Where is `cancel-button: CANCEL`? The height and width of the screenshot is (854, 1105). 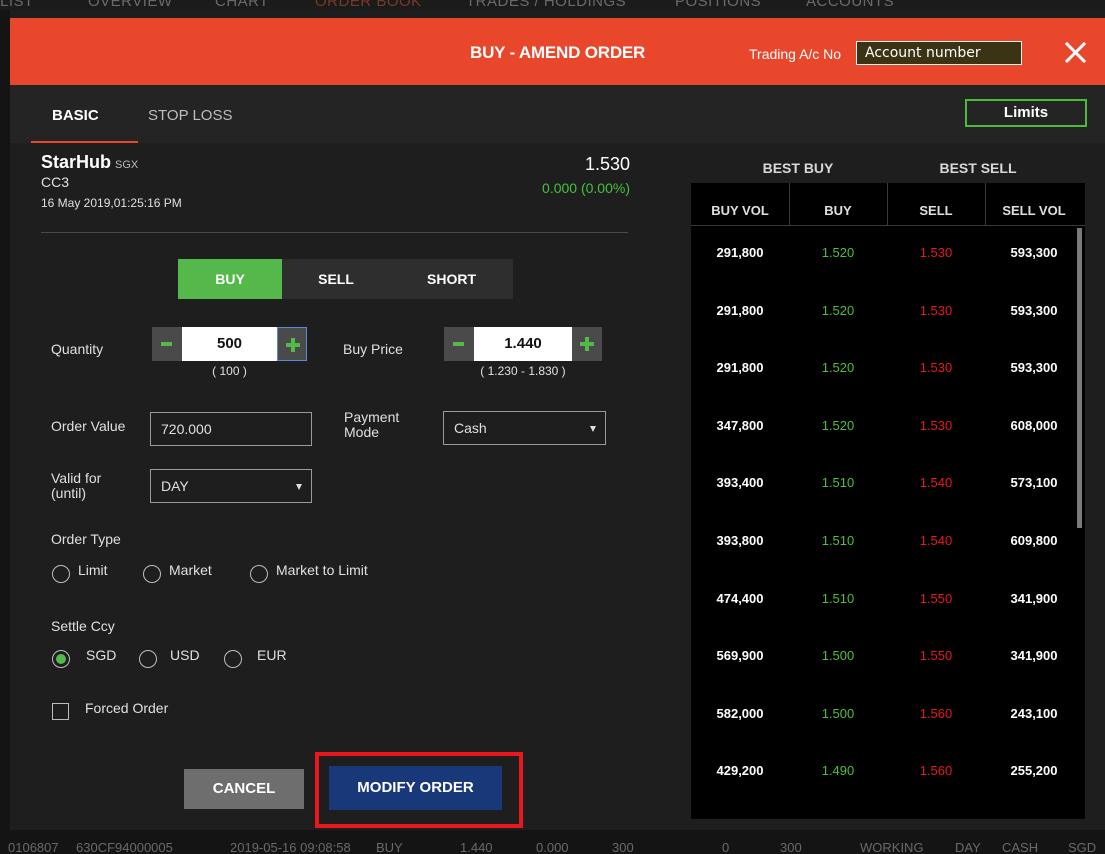
cancel-button: CANCEL is located at coordinates (244, 789).